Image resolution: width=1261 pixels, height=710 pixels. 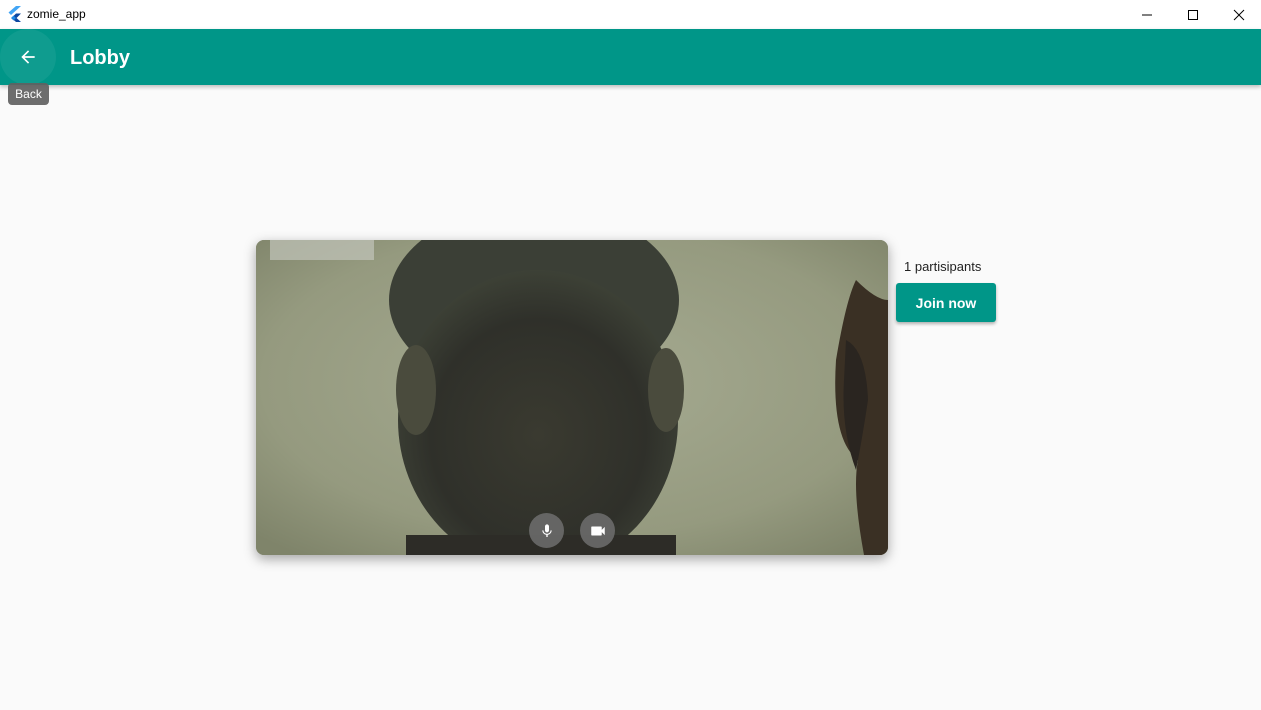 What do you see at coordinates (14, 14) in the screenshot?
I see `flutter-logo-icon` at bounding box center [14, 14].